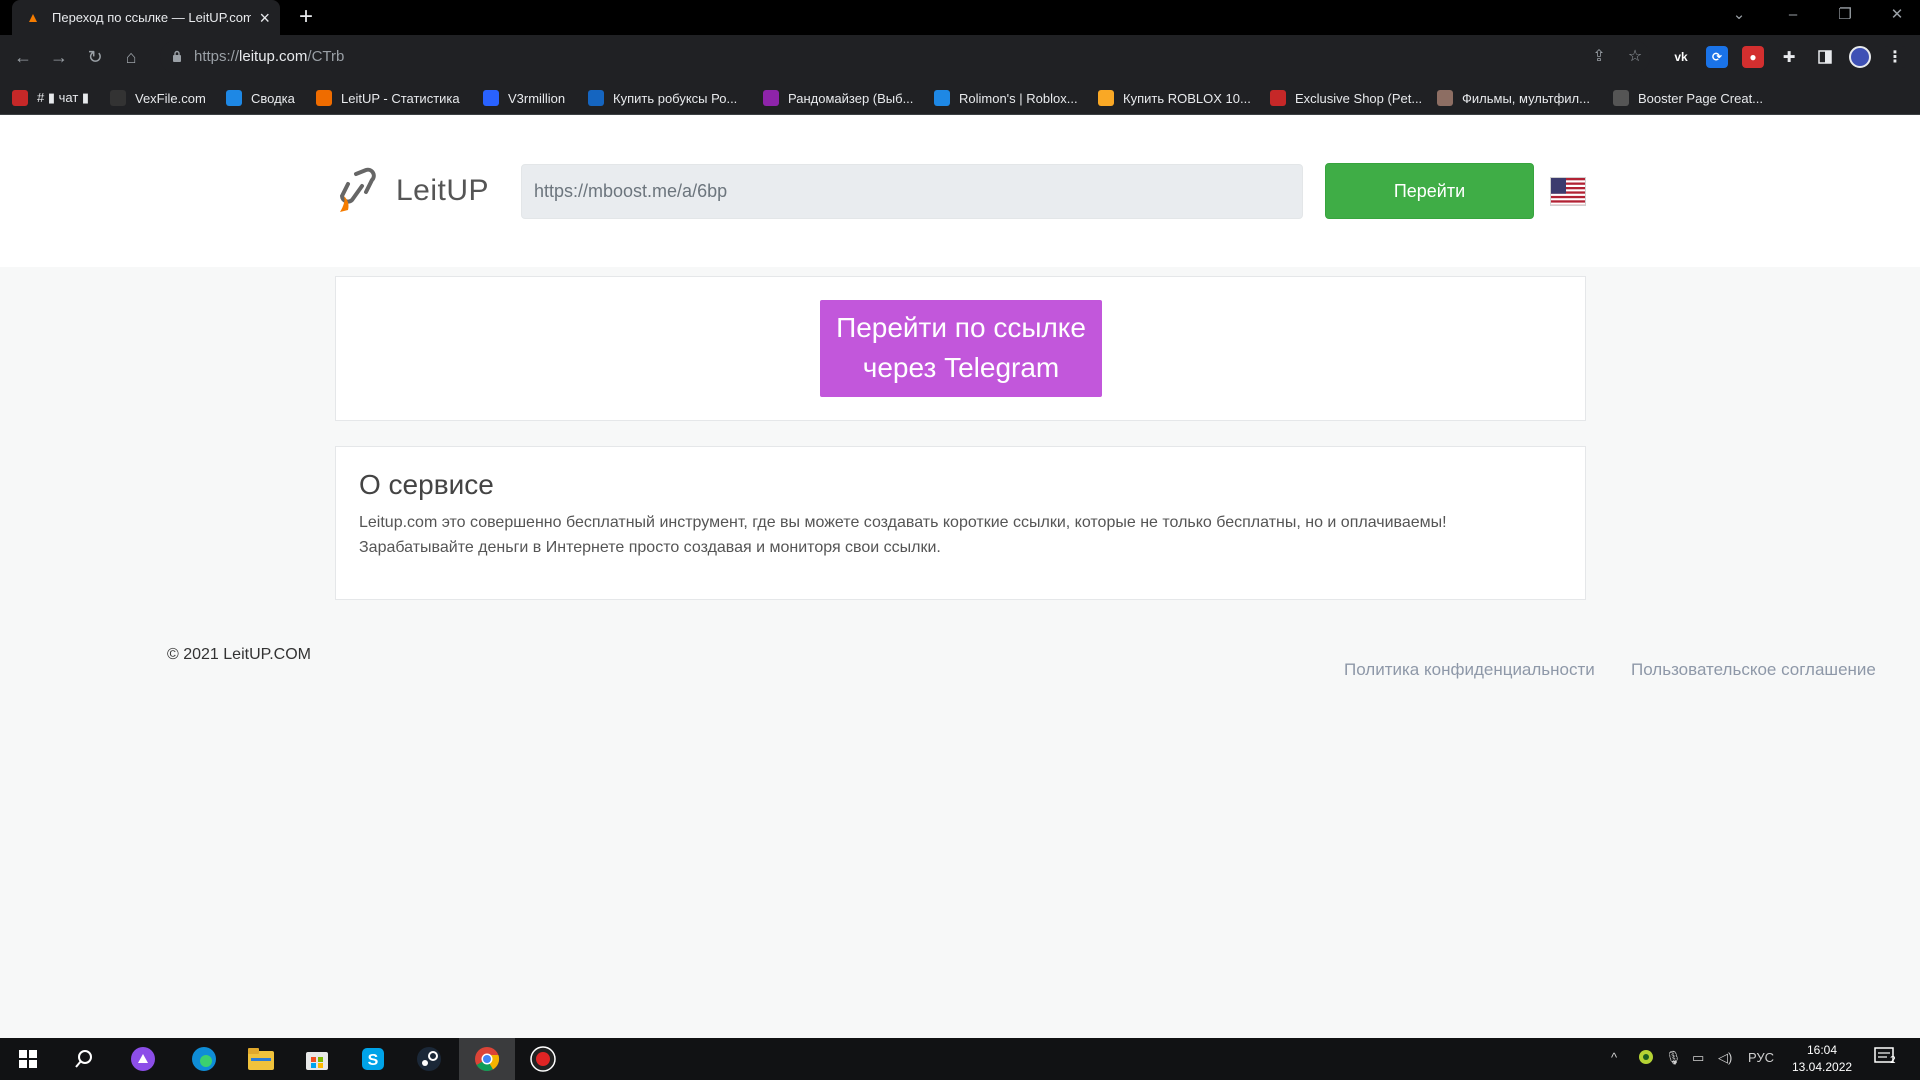  What do you see at coordinates (20, 98) in the screenshot?
I see `chat-icon` at bounding box center [20, 98].